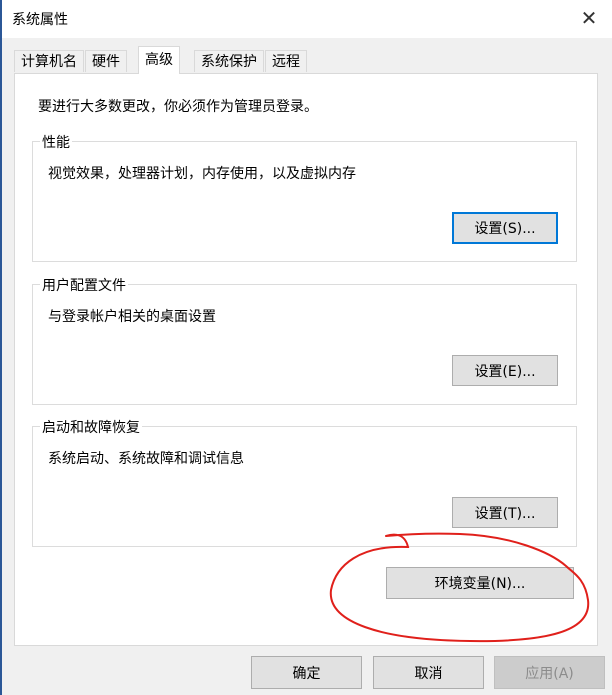 This screenshot has height=695, width=612. I want to click on user-profile-group-label: 用户配置文件, so click(84, 285).